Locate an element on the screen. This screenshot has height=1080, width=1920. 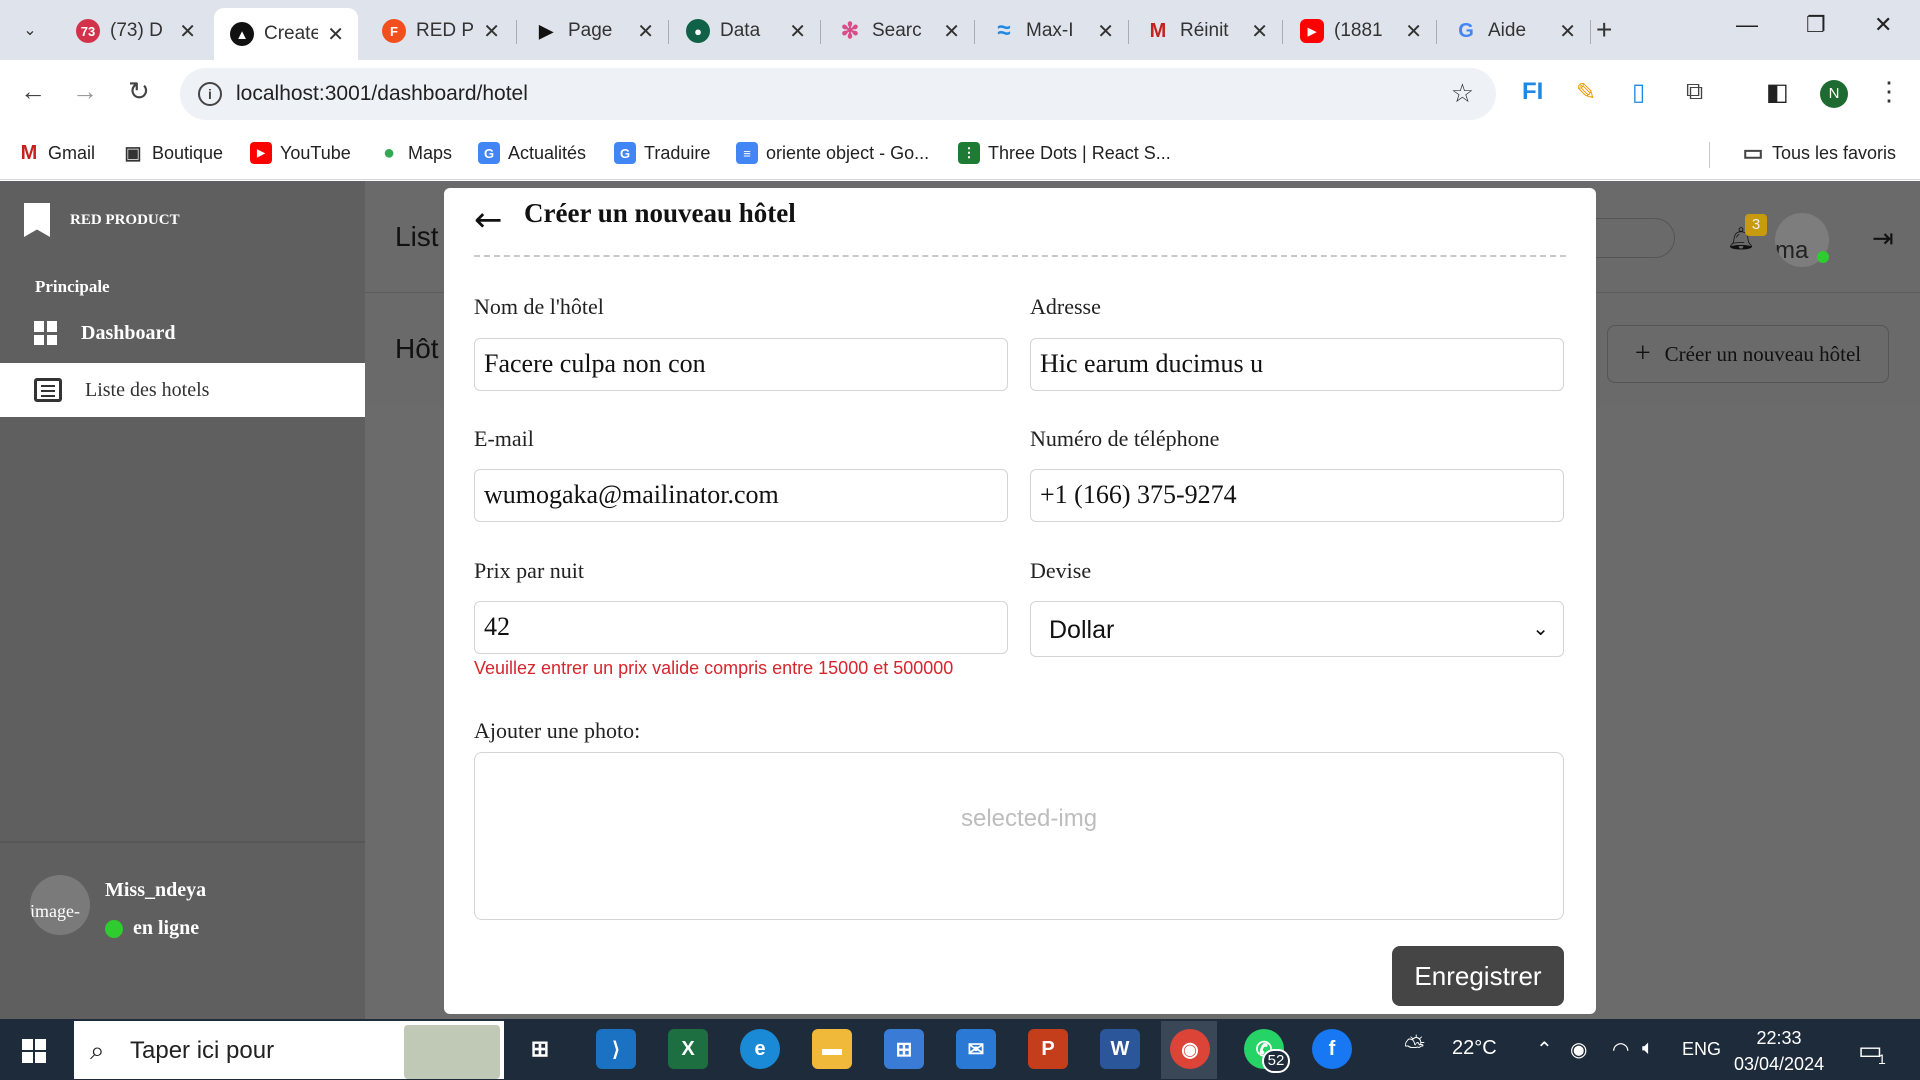
facebook-icon: f is located at coordinates (1332, 1049).